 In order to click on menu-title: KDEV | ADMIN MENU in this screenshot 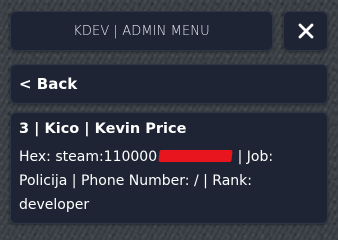, I will do `click(141, 31)`.